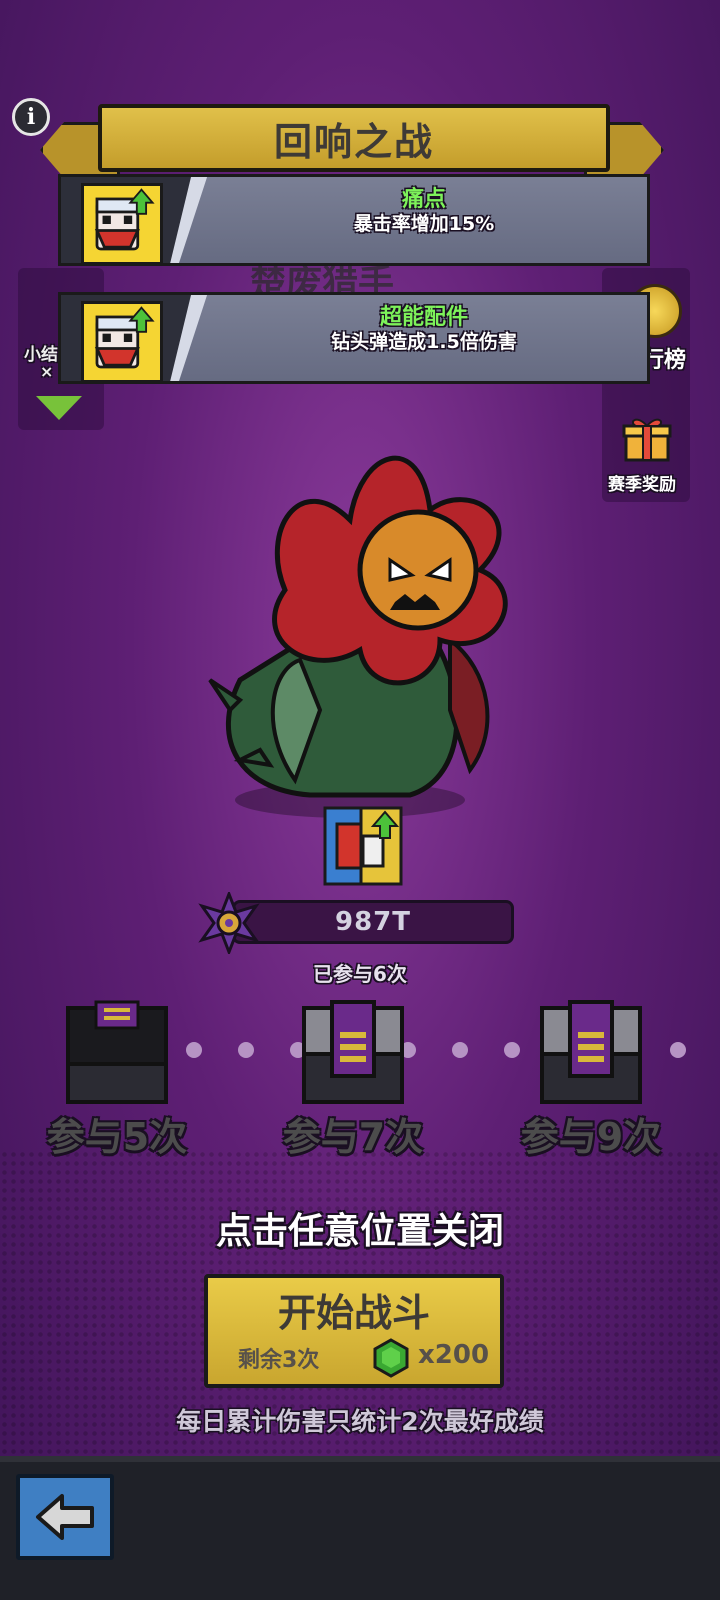 Image resolution: width=720 pixels, height=1600 pixels. Describe the element at coordinates (117, 1137) in the screenshot. I see `milestone-label: 参与5次` at that location.